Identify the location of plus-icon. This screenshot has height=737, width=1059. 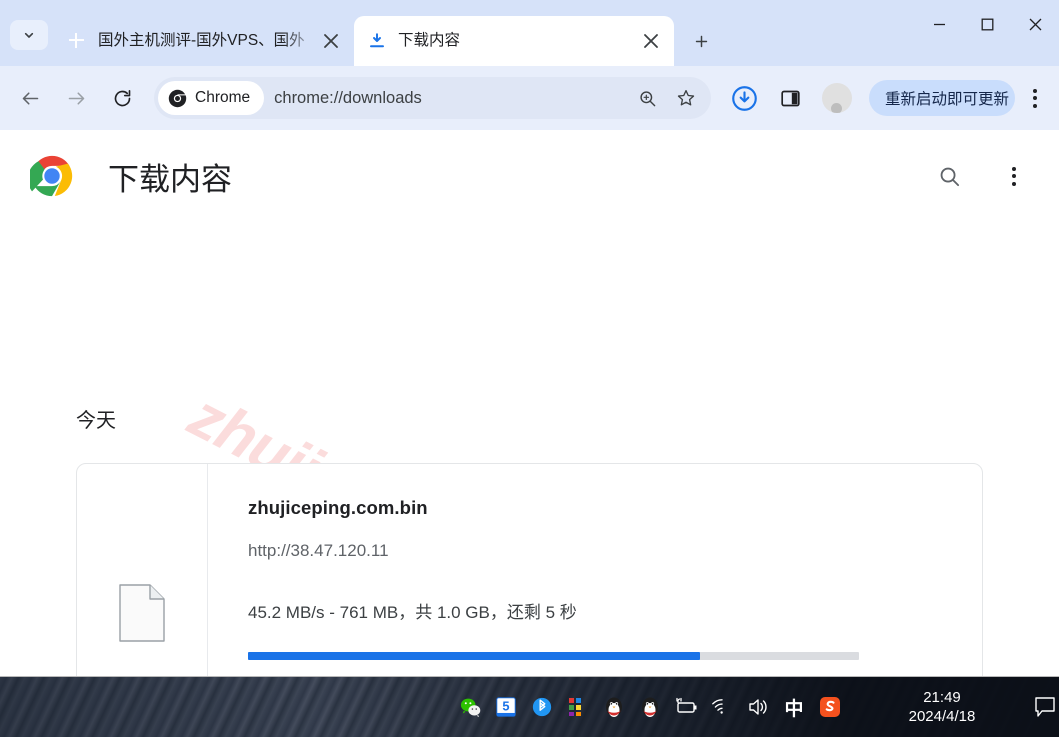
(701, 41).